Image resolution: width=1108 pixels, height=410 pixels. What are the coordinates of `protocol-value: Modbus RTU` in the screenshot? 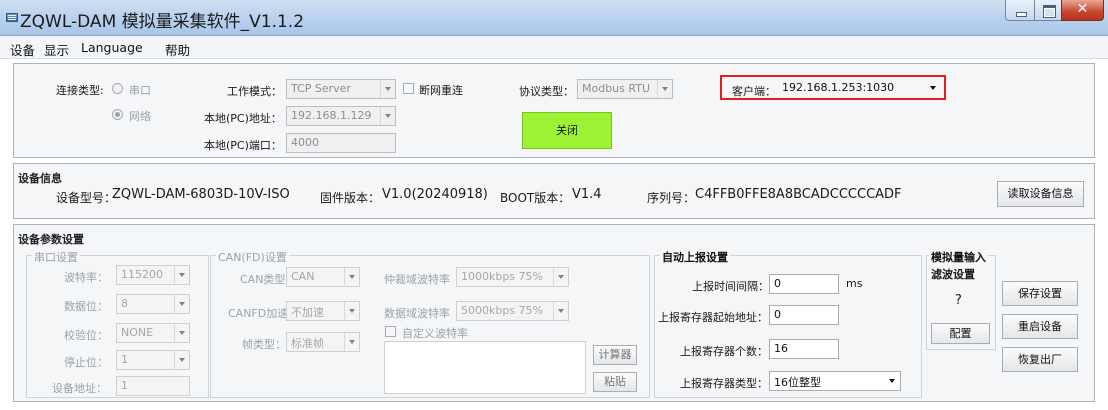 It's located at (616, 88).